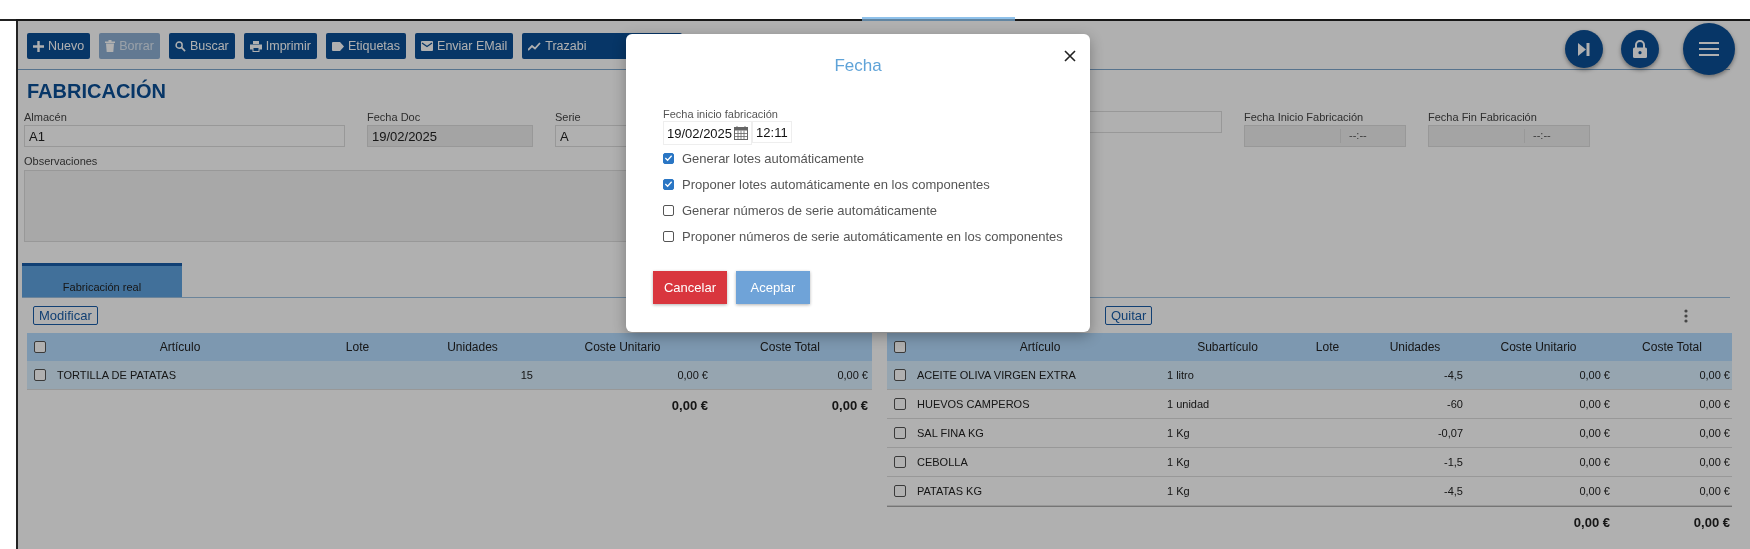 The image size is (1750, 549). What do you see at coordinates (180, 46) in the screenshot?
I see `search-icon` at bounding box center [180, 46].